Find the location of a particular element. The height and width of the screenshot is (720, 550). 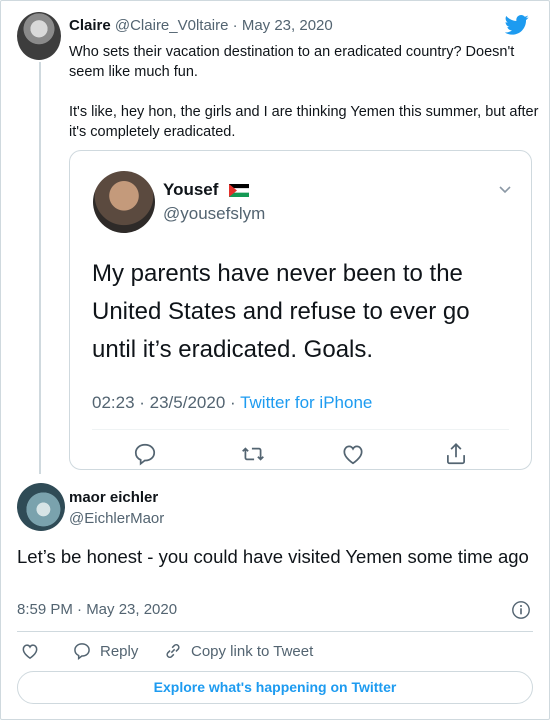

link-icon is located at coordinates (173, 651).